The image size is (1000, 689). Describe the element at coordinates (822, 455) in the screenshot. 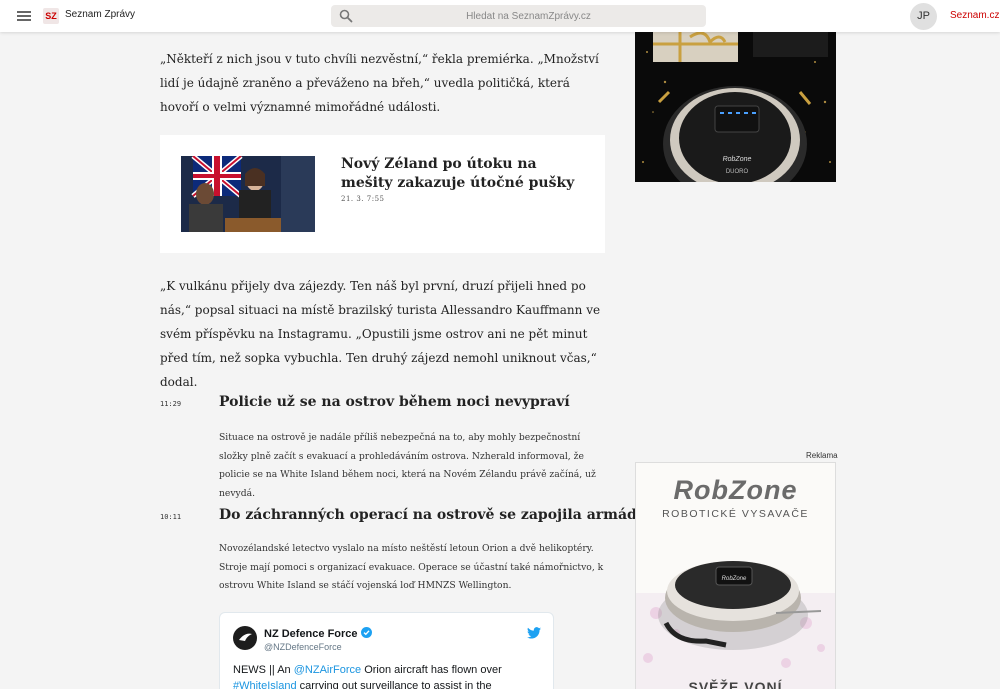

I see `ad-label: Reklama` at that location.